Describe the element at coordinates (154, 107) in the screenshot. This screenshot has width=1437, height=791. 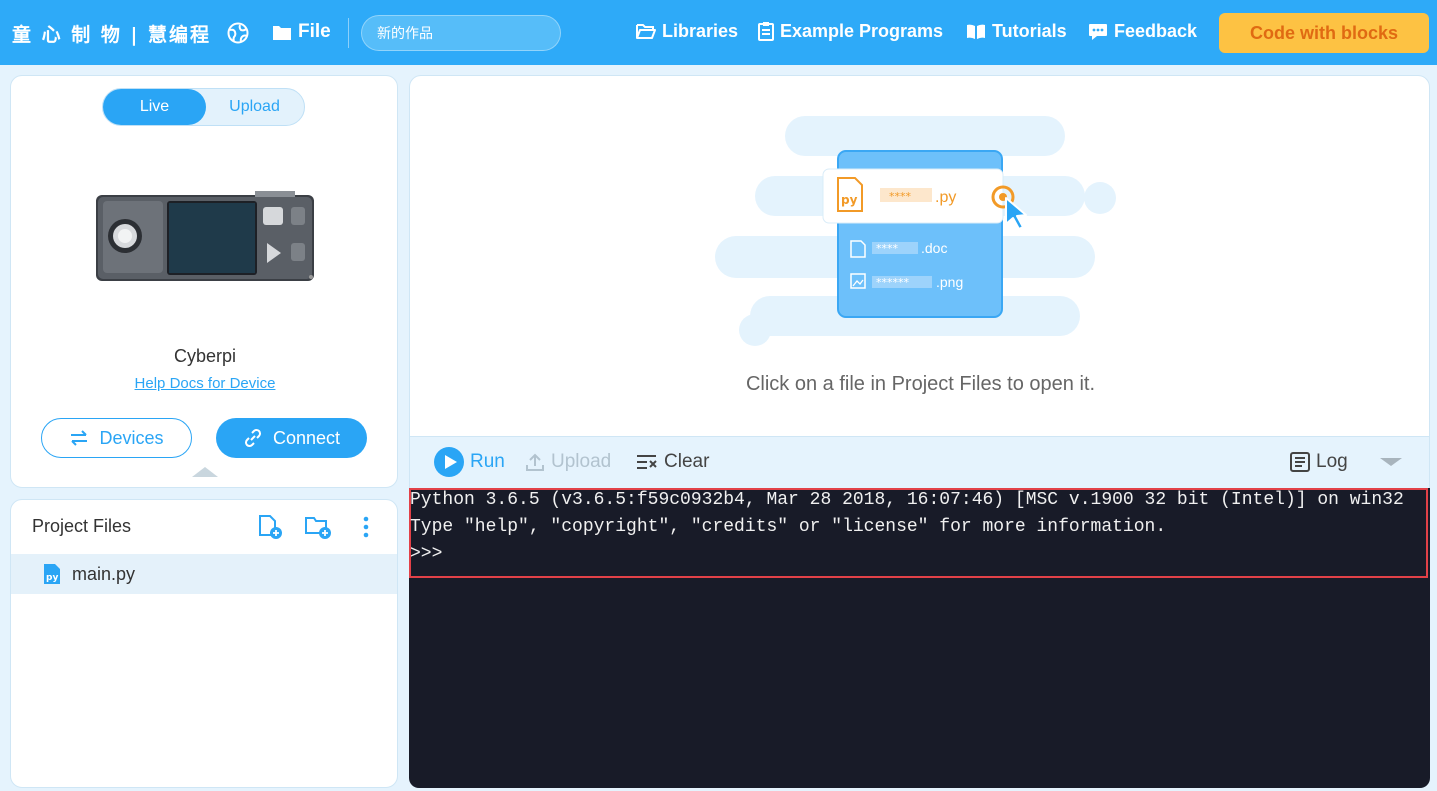
I see `mode-live-option: Live` at that location.